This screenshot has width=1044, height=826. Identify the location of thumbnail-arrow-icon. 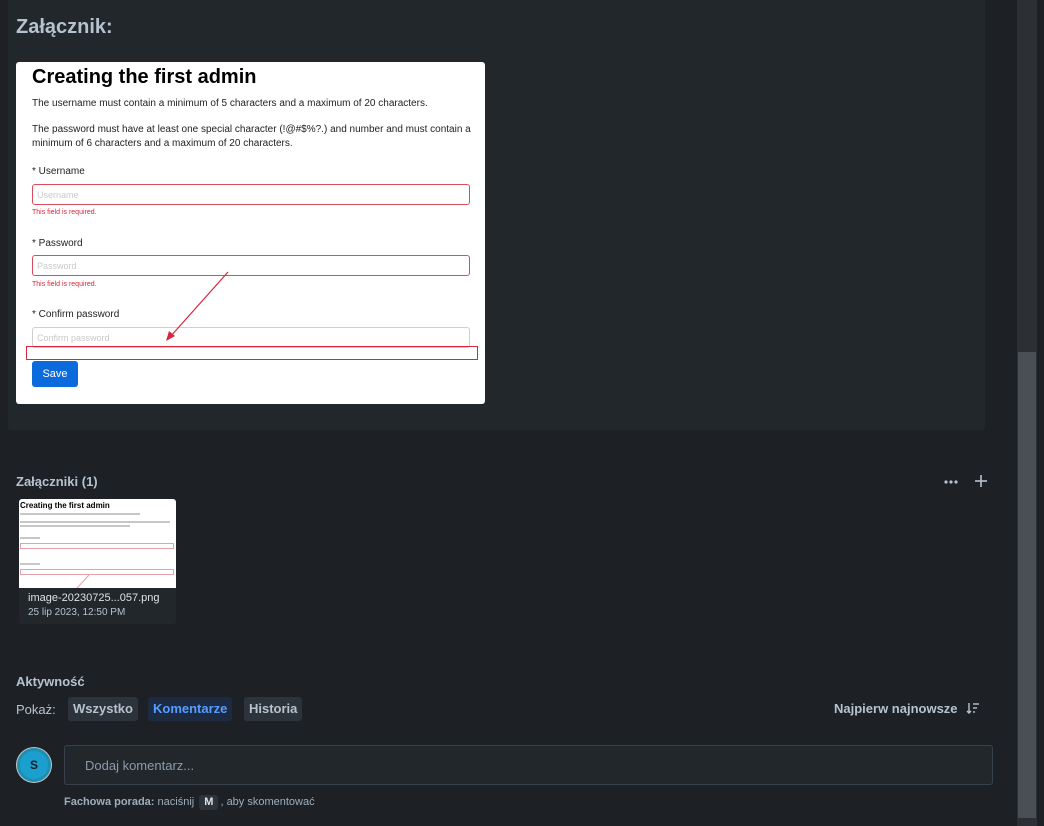
(83, 581).